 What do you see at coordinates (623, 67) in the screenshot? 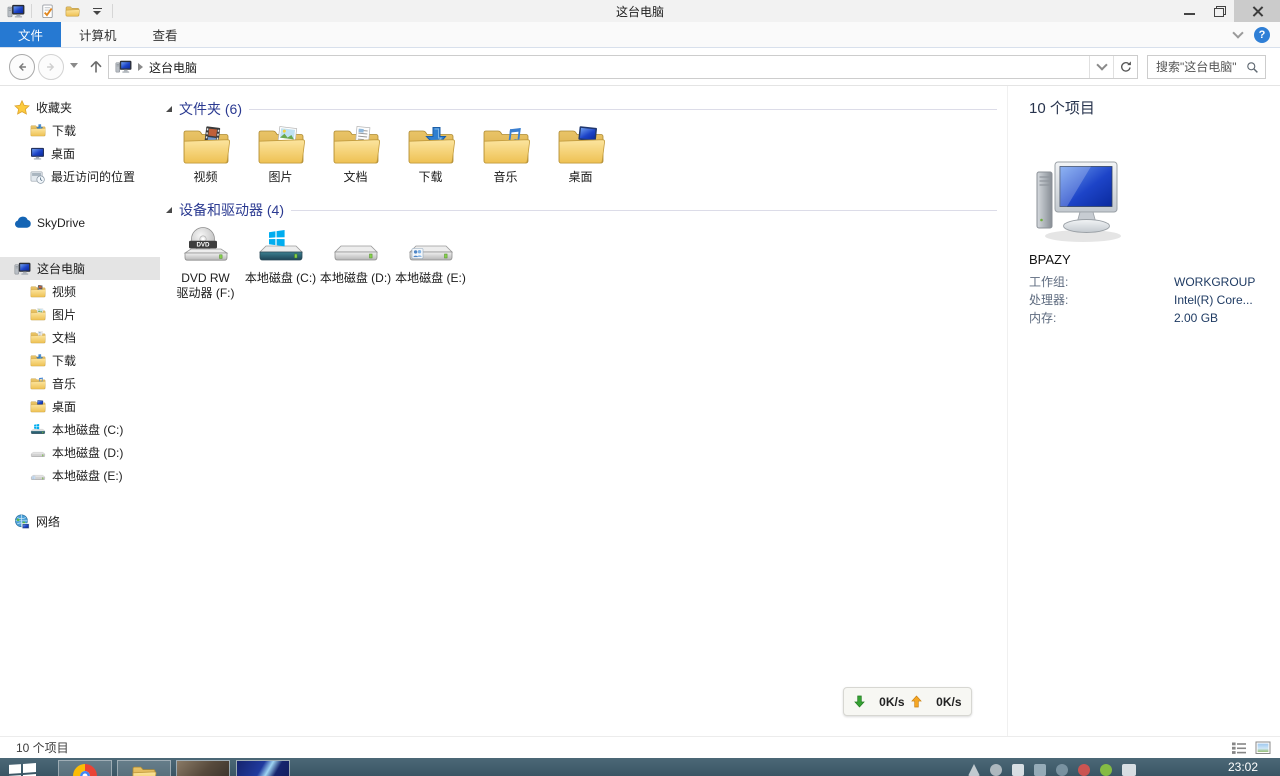
I see `address-bar: 这台电脑` at bounding box center [623, 67].